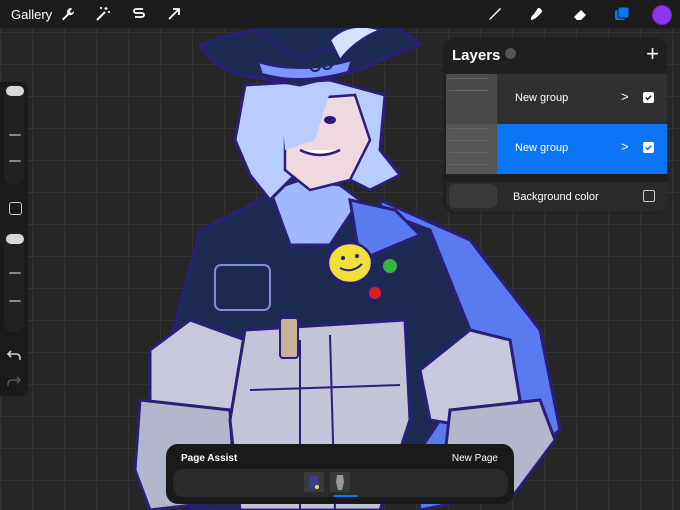 The width and height of the screenshot is (680, 510). I want to click on left-sidebar, so click(14, 239).